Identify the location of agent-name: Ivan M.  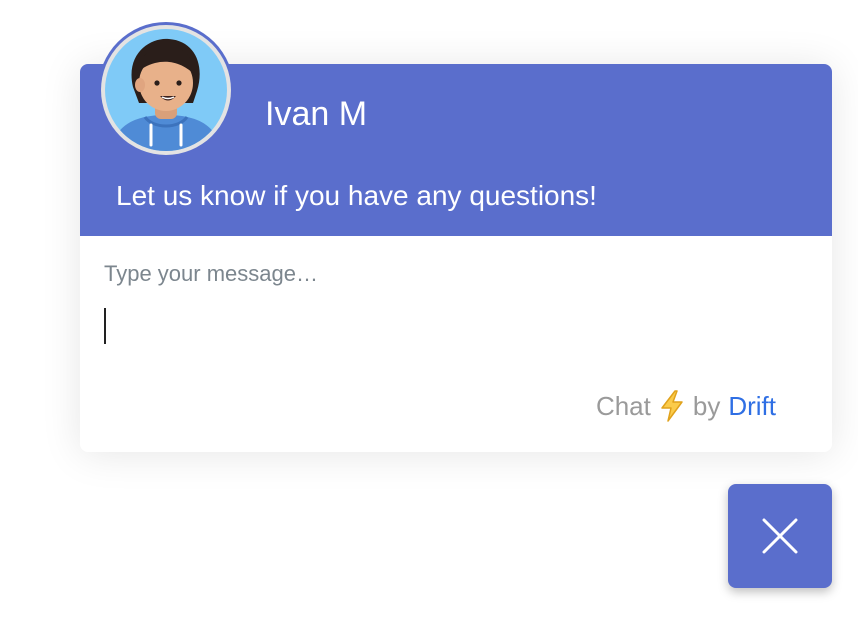
(316, 114).